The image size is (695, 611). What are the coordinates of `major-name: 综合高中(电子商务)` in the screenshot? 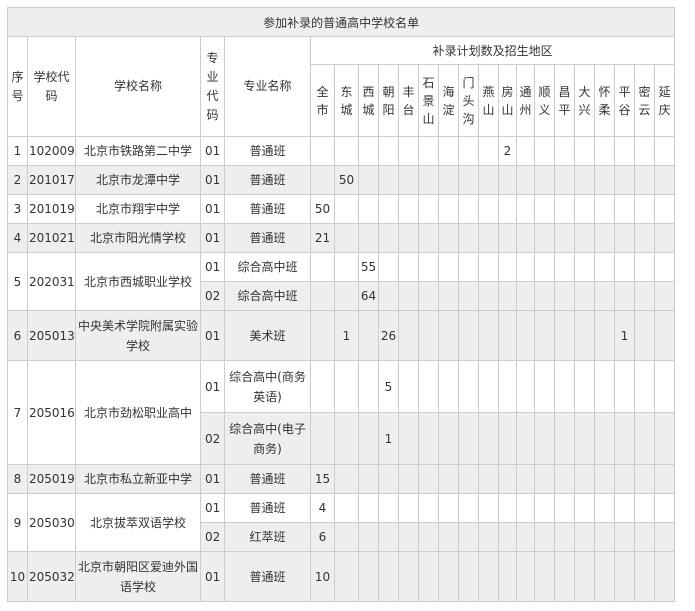 It's located at (267, 438).